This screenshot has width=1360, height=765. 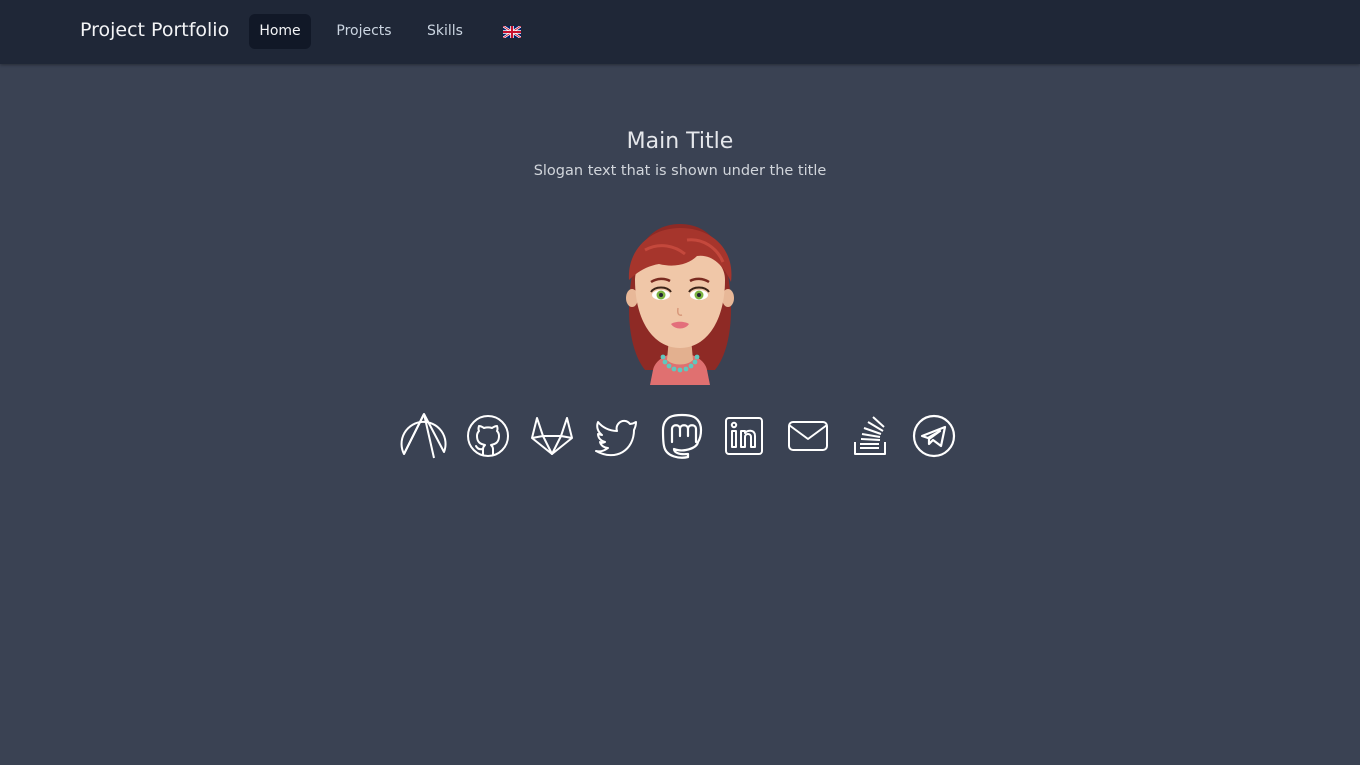 What do you see at coordinates (445, 31) in the screenshot?
I see `nav-link-skills: Skills` at bounding box center [445, 31].